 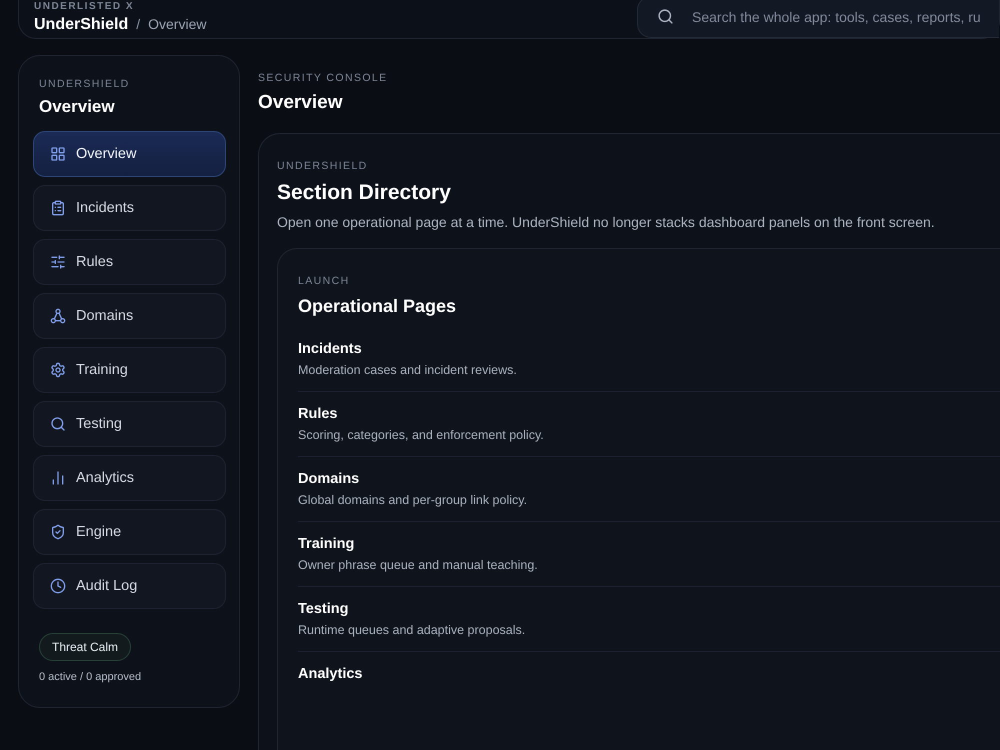 I want to click on clipboard-icon, so click(x=58, y=208).